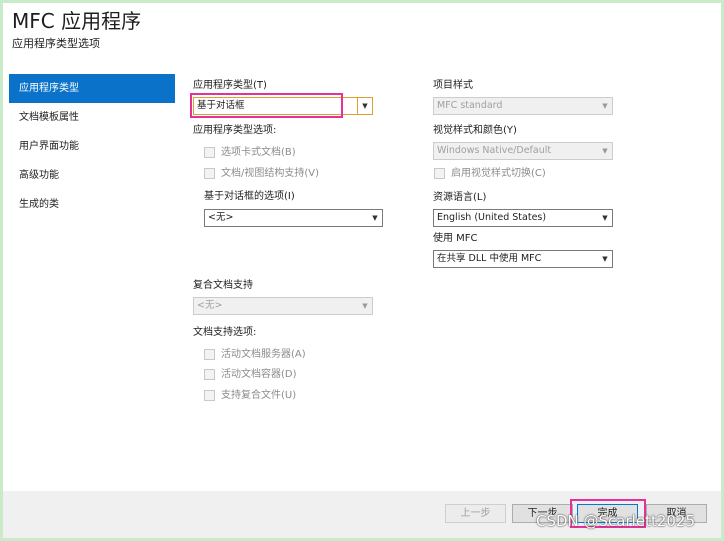 The image size is (724, 541). Describe the element at coordinates (209, 152) in the screenshot. I see `tabbed-docs-checkbox` at that location.